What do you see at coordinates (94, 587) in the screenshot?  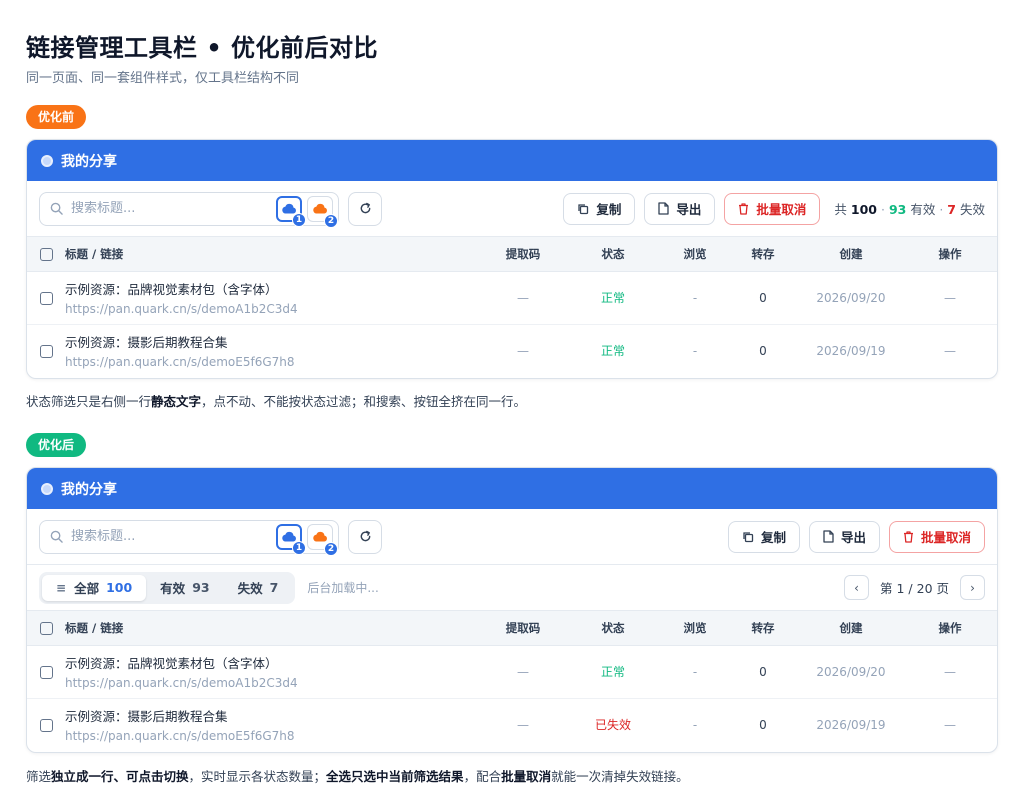 I see `filter-all-tab: ≡ 全部 100` at bounding box center [94, 587].